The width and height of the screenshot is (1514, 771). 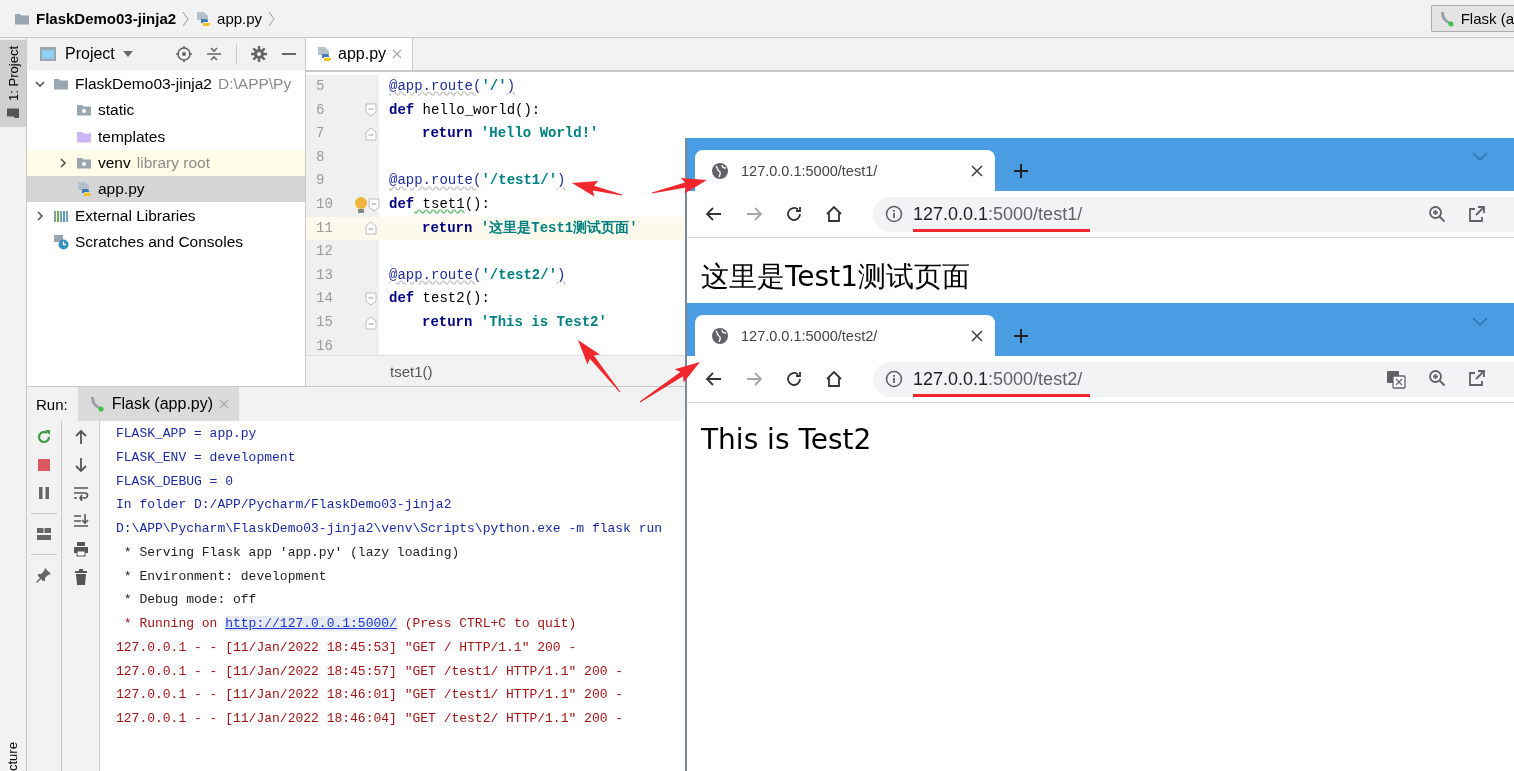 I want to click on stop-icon, so click(x=44, y=465).